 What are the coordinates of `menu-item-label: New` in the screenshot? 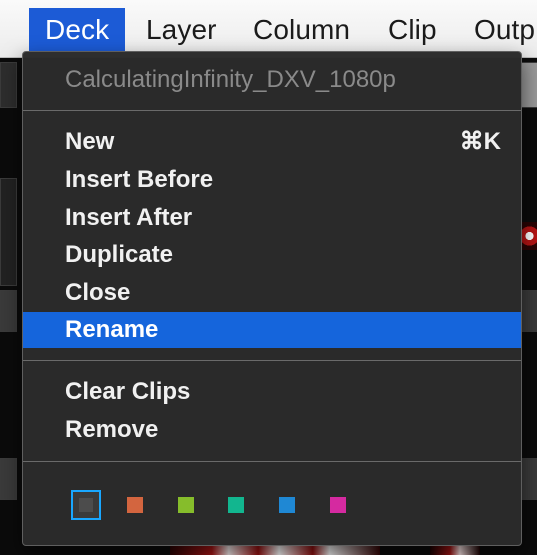 It's located at (90, 141).